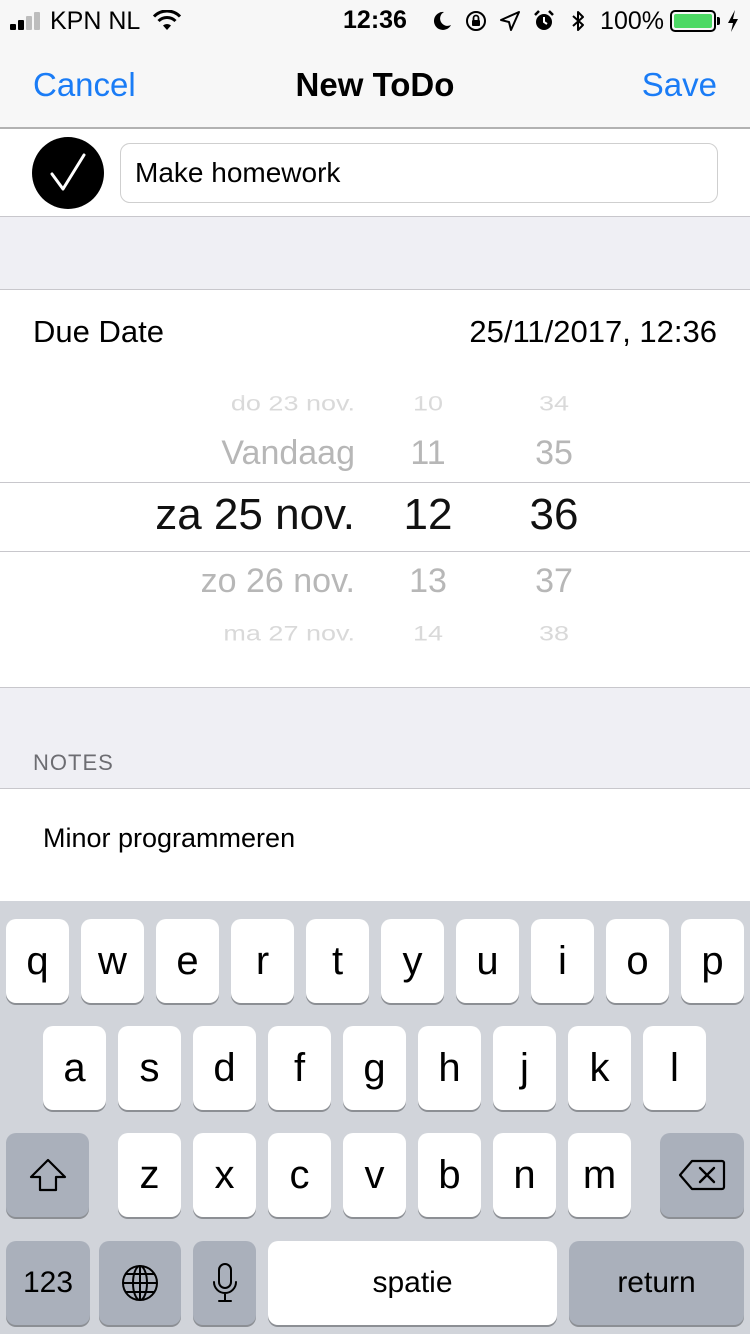  I want to click on key-l: l, so click(674, 1068).